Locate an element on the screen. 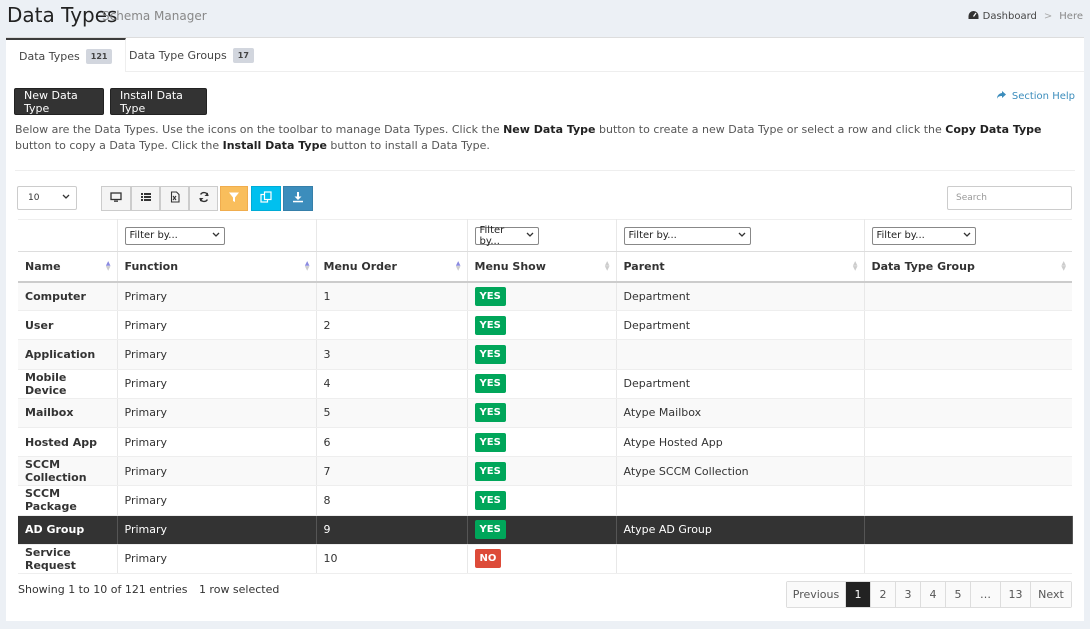 The height and width of the screenshot is (629, 1090). cell-name: AD Group is located at coordinates (68, 530).